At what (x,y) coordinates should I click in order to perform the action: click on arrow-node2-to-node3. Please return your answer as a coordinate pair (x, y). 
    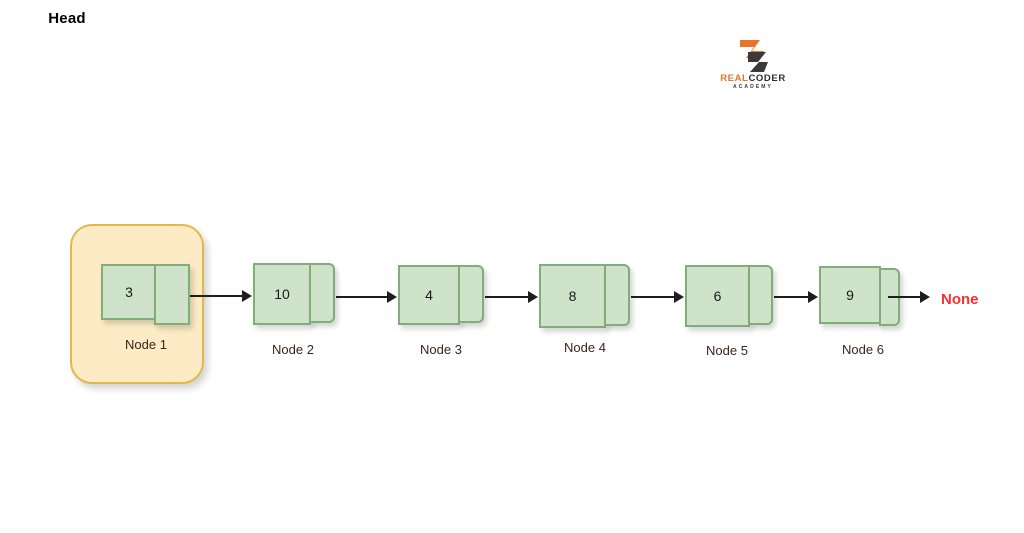
    Looking at the image, I should click on (366, 297).